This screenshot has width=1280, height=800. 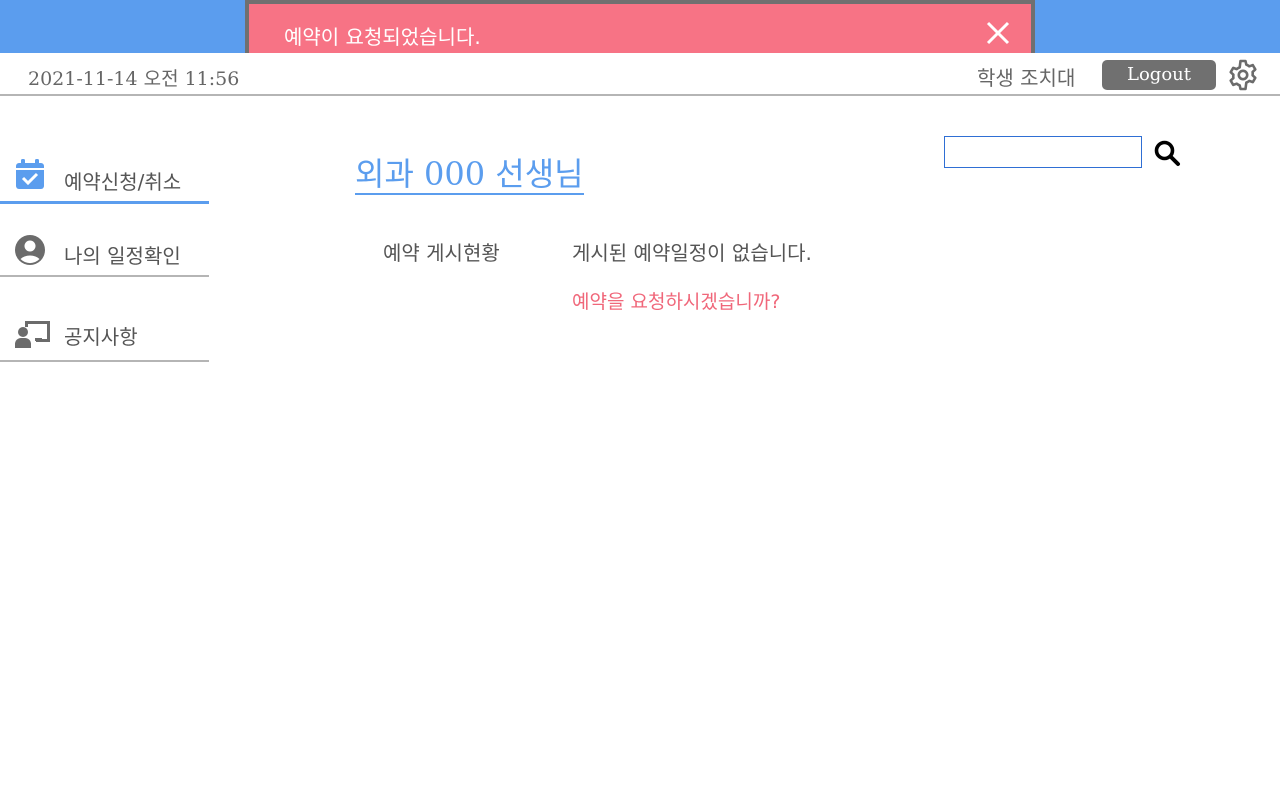 I want to click on search-input, so click(x=1043, y=152).